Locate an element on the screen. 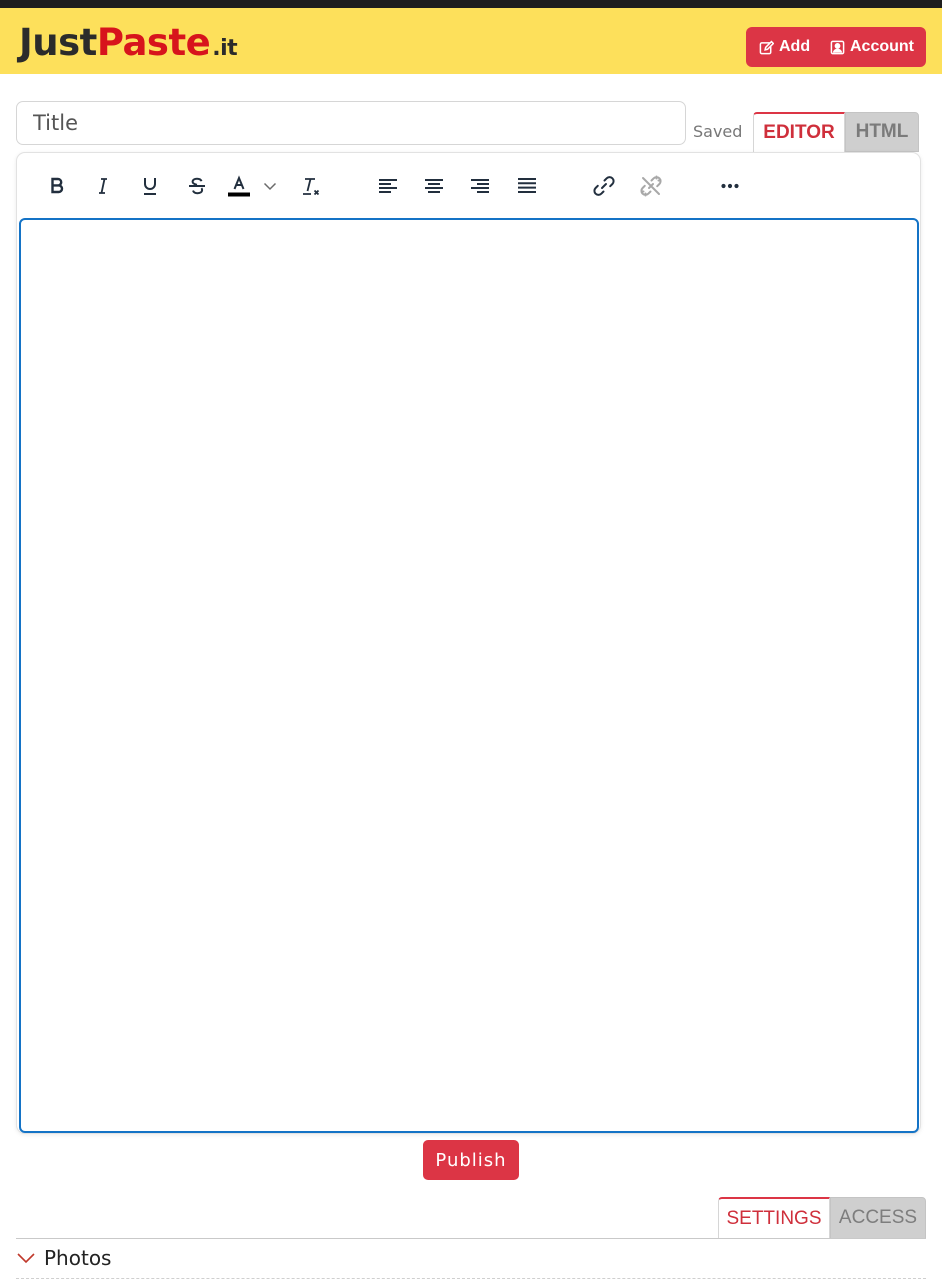 This screenshot has height=1280, width=942. editor-toolbar is located at coordinates (468, 186).